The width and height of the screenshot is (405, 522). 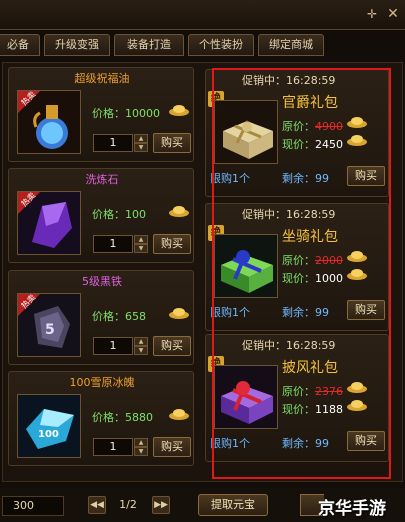 What do you see at coordinates (33, 506) in the screenshot?
I see `balance-field: 300` at bounding box center [33, 506].